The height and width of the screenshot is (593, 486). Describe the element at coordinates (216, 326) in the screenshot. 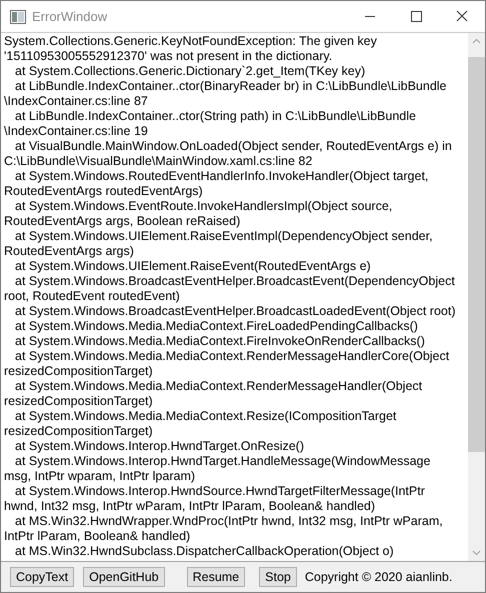

I see `stack-trace-line: at System.Windows.Media.MediaContext.FireLoadedPendingCallbacks()` at that location.